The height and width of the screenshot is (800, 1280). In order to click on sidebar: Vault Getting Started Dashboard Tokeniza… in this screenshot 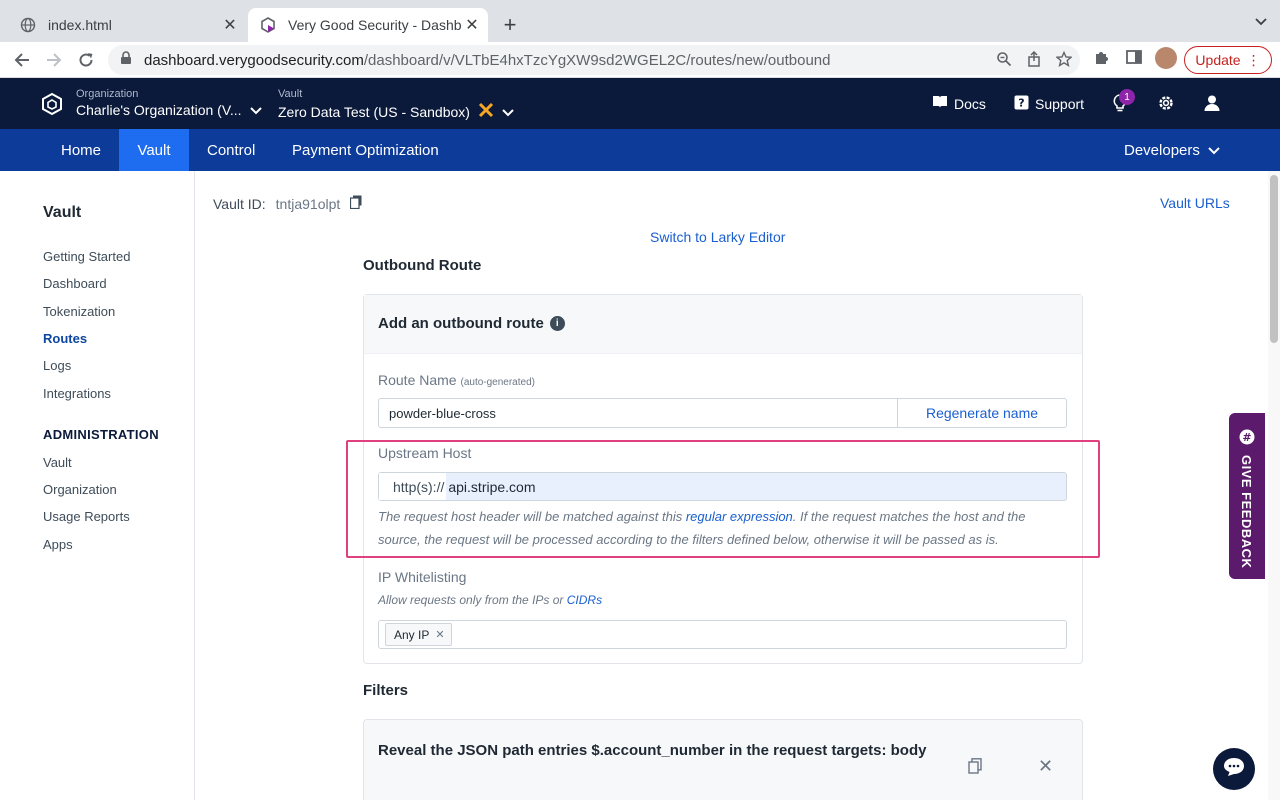, I will do `click(97, 485)`.